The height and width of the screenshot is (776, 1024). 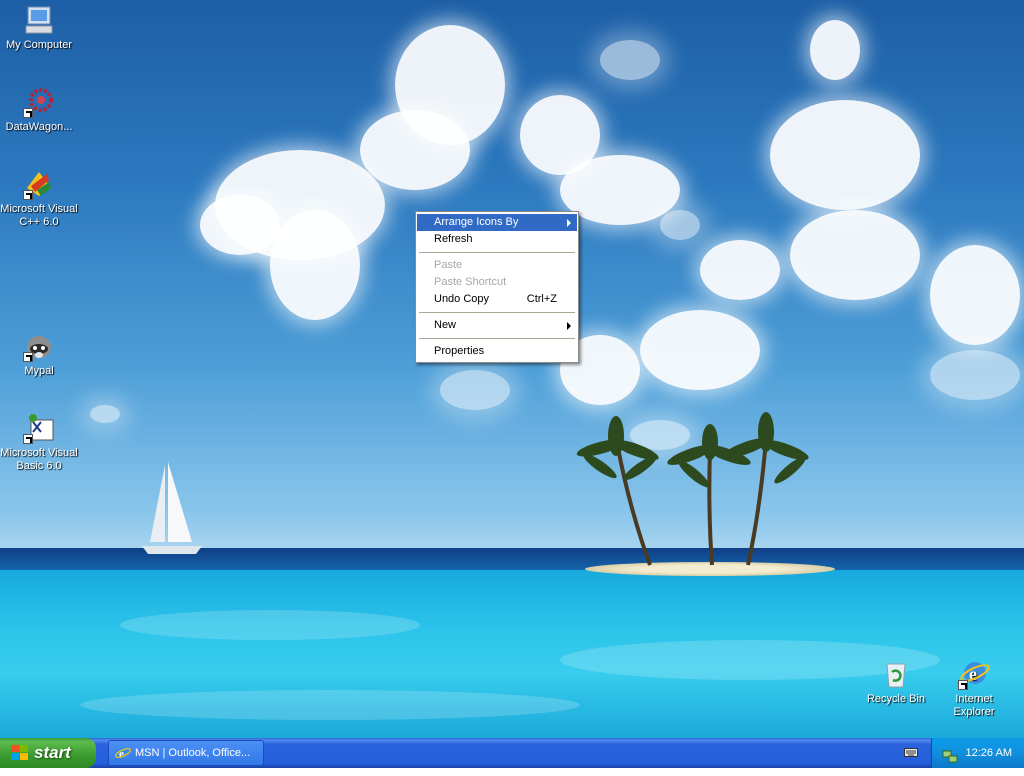 What do you see at coordinates (448, 265) in the screenshot?
I see `menu-item-label: Paste` at bounding box center [448, 265].